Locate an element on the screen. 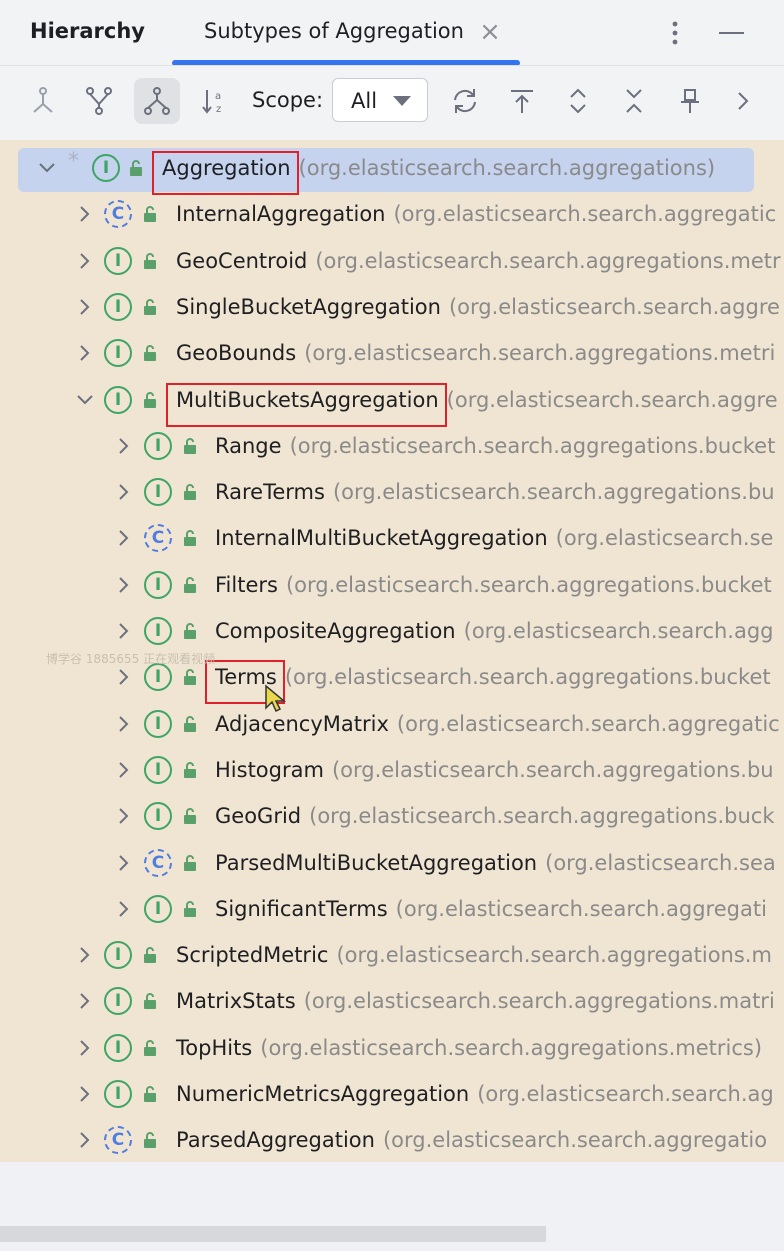  node-package: (org.elasticsearch.search.aggregati is located at coordinates (581, 908).